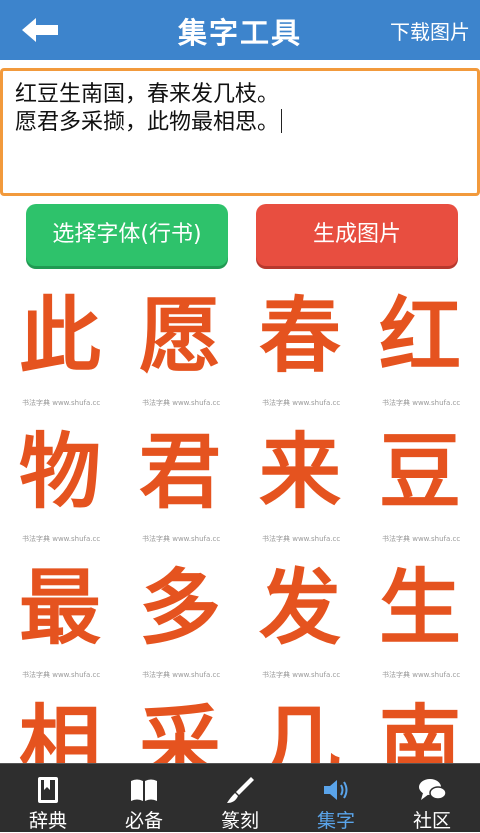  I want to click on char-cell: 豆书法字典 www.shufa.cc, so click(420, 484).